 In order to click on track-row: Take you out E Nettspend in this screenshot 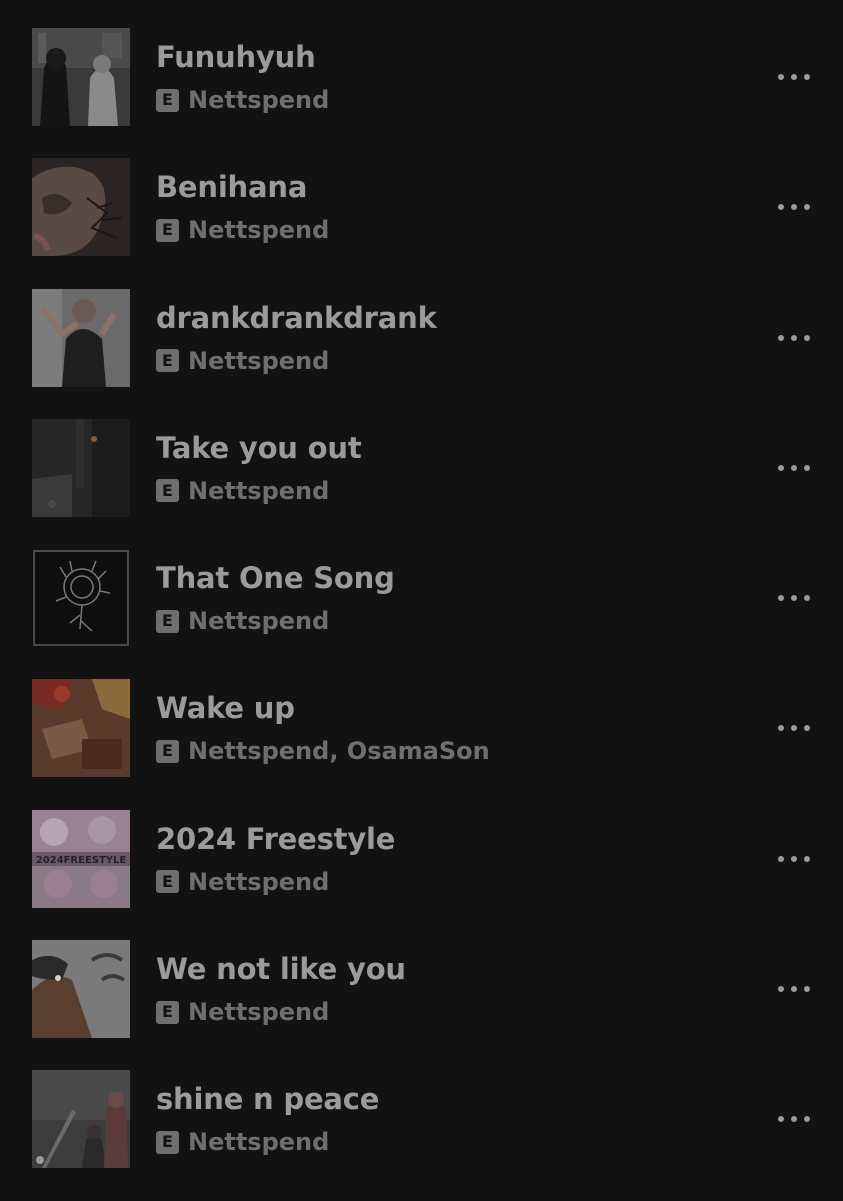, I will do `click(421, 483)`.